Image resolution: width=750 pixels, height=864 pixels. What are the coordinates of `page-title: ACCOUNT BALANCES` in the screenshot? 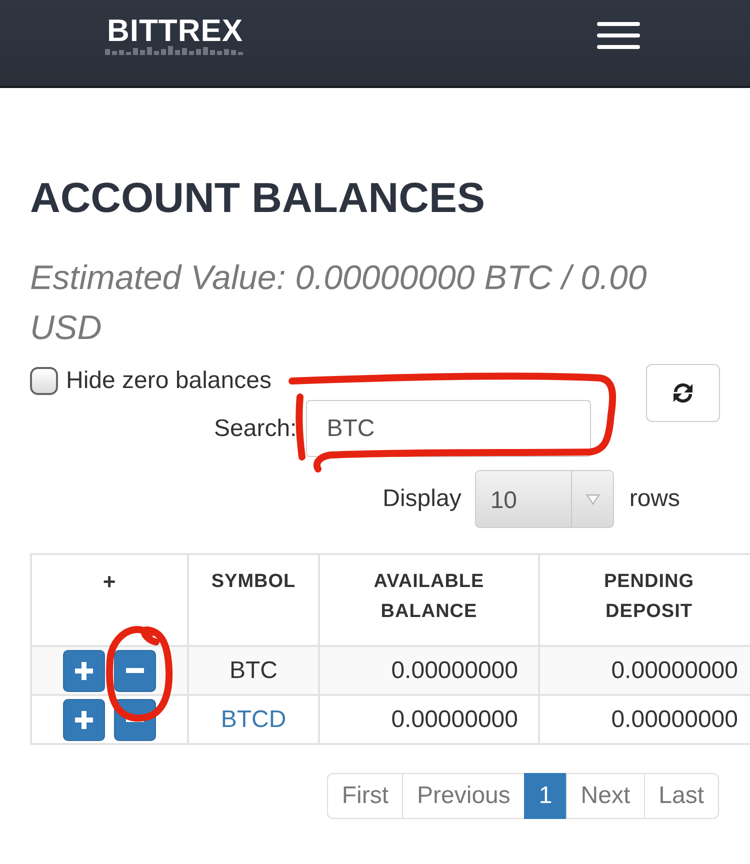 It's located at (258, 198).